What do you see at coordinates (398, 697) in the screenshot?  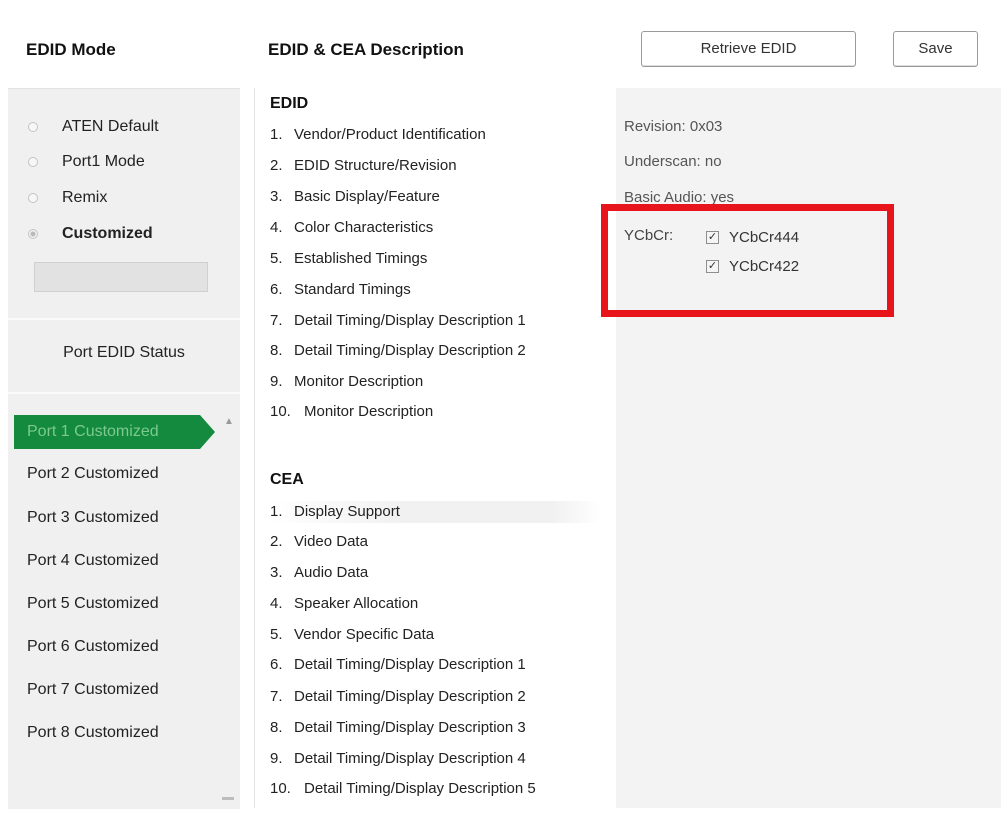 I see `cea-item: 7. Detail Timing/Display Description 2` at bounding box center [398, 697].